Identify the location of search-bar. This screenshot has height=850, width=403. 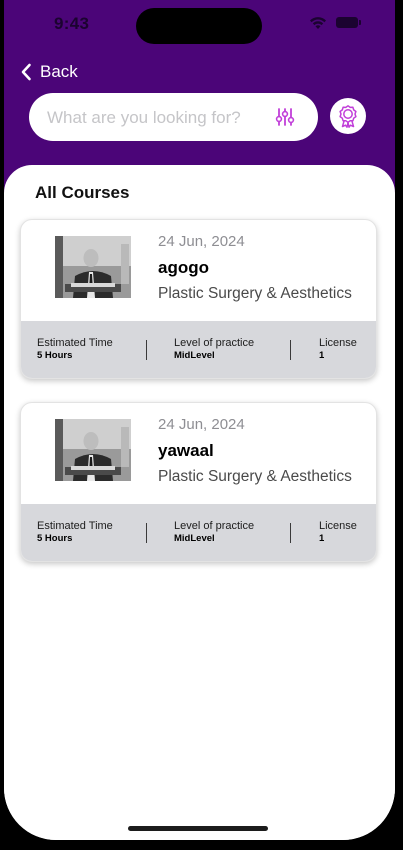
(173, 118).